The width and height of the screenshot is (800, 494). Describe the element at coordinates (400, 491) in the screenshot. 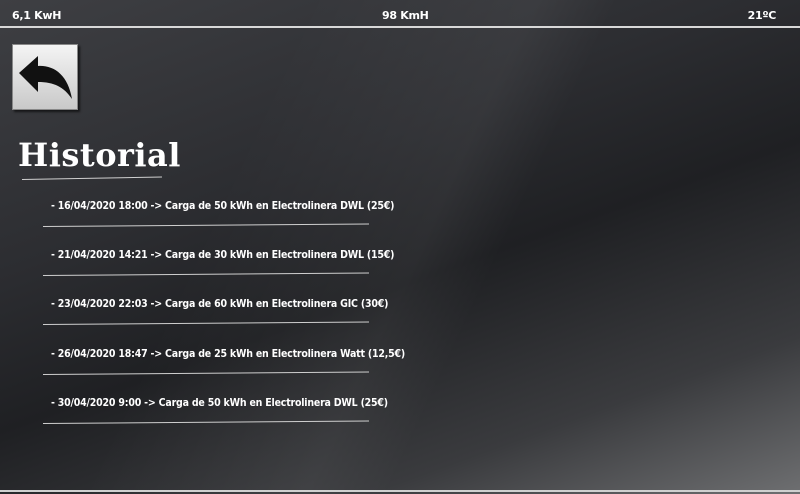

I see `bottom-border` at that location.